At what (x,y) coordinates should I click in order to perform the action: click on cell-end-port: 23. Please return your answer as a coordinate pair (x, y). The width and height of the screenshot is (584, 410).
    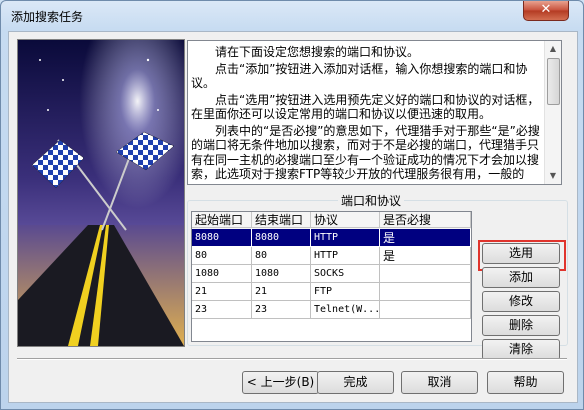
    Looking at the image, I should click on (281, 310).